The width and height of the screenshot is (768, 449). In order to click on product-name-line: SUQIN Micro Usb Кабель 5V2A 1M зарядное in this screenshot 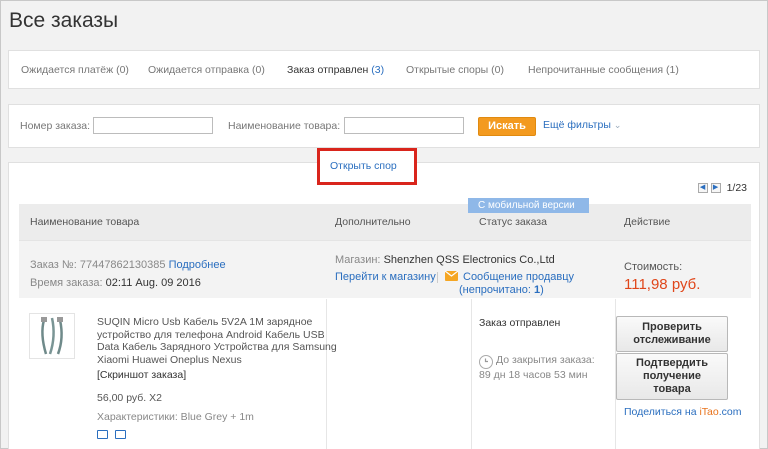, I will do `click(205, 322)`.